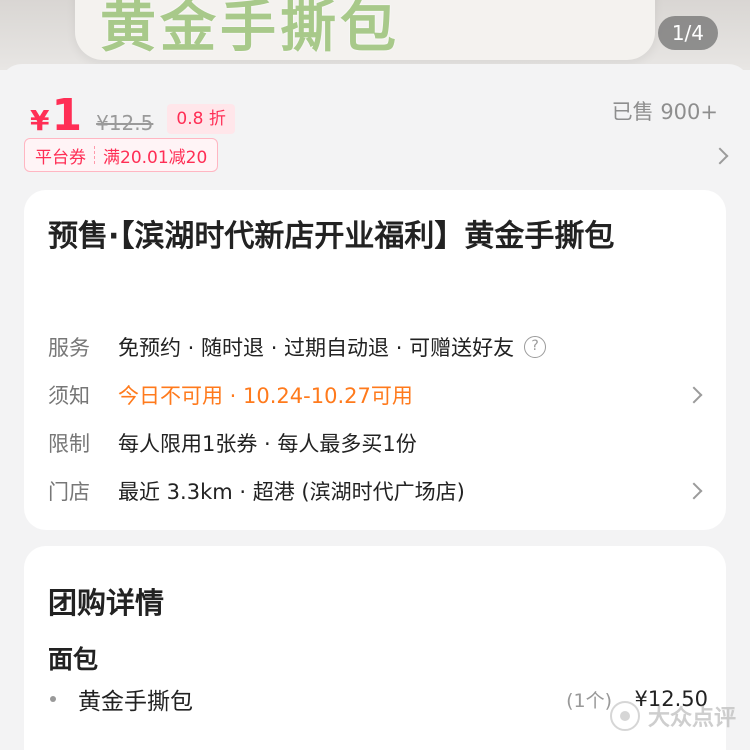  What do you see at coordinates (155, 157) in the screenshot?
I see `coupon-rule: 满20.01减20` at bounding box center [155, 157].